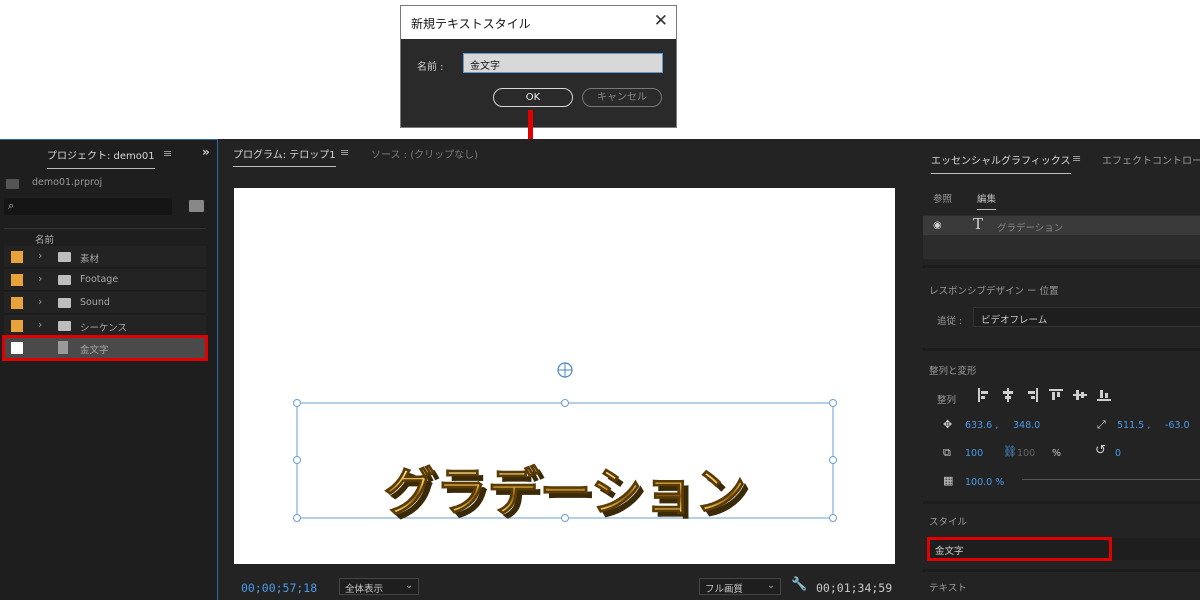  I want to click on opacity-icon: ▦, so click(948, 480).